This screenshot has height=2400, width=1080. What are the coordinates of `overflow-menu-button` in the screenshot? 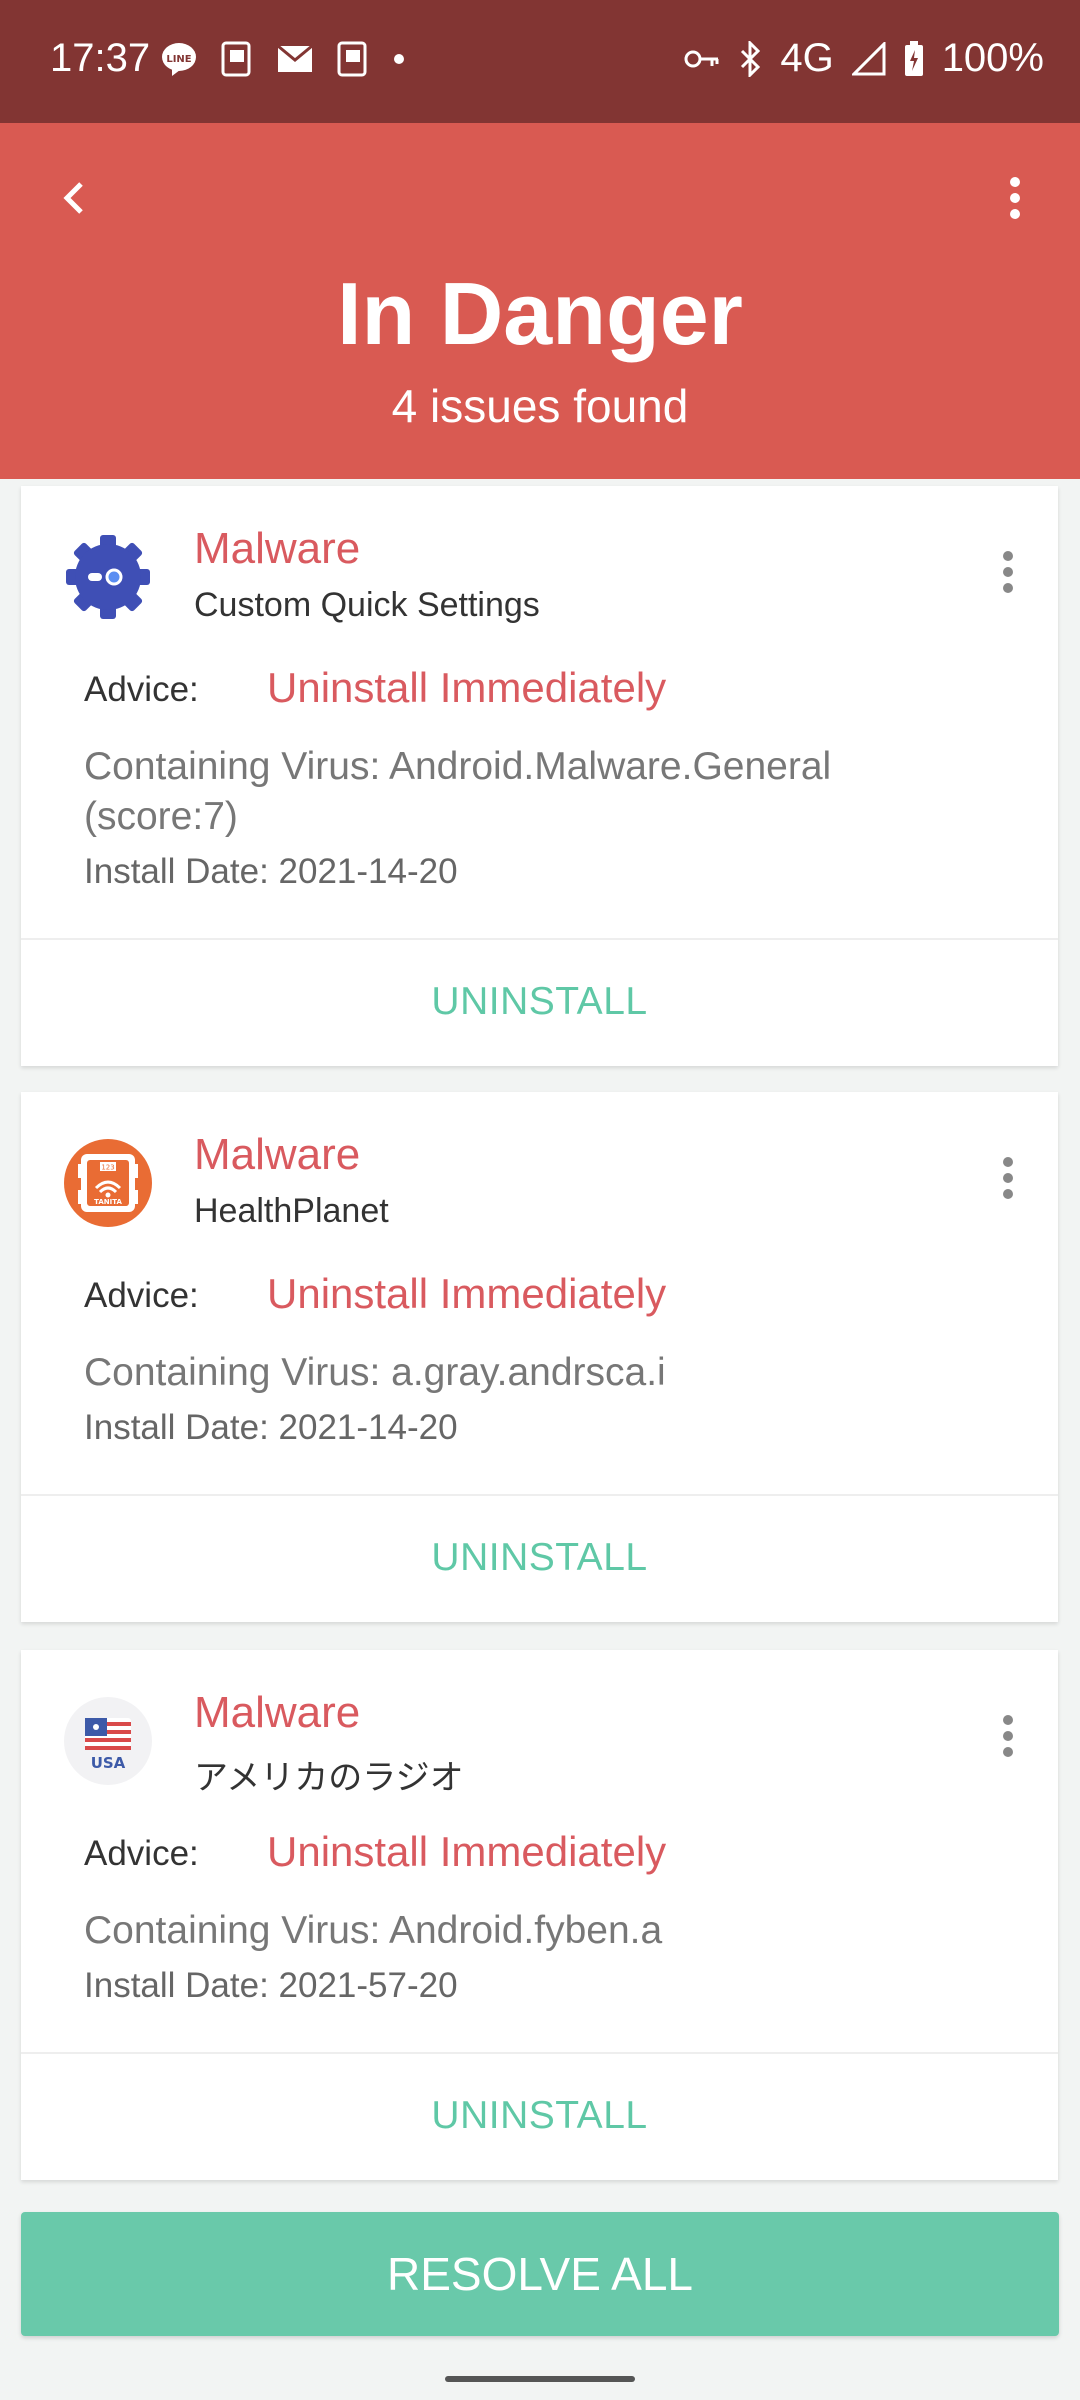 It's located at (1015, 198).